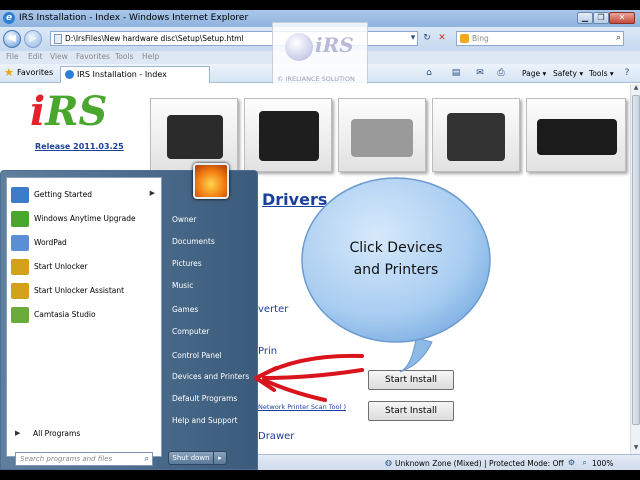 The height and width of the screenshot is (480, 640). I want to click on program-wordpad: WordPad, so click(84, 243).